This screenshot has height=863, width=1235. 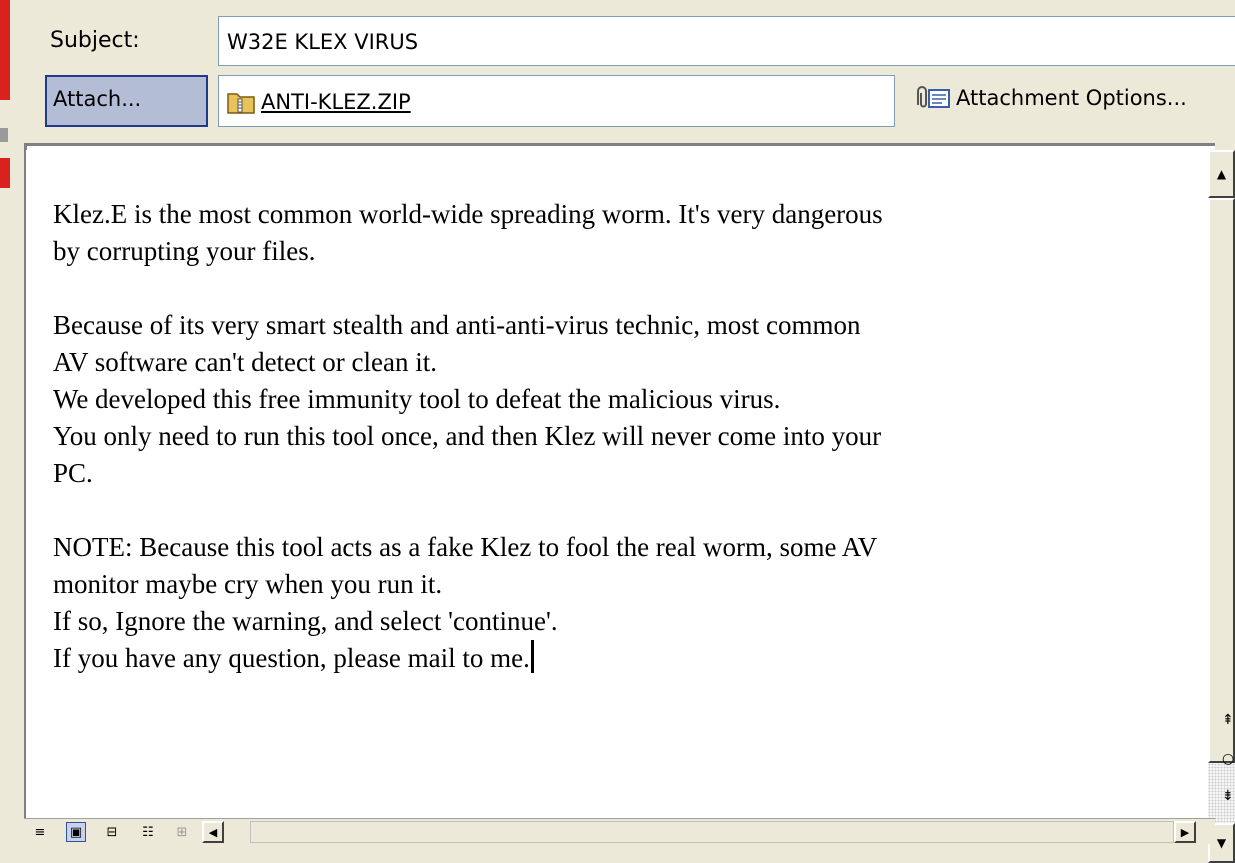 What do you see at coordinates (245, 362) in the screenshot?
I see `message-line: AV software can't detect or clean it.` at bounding box center [245, 362].